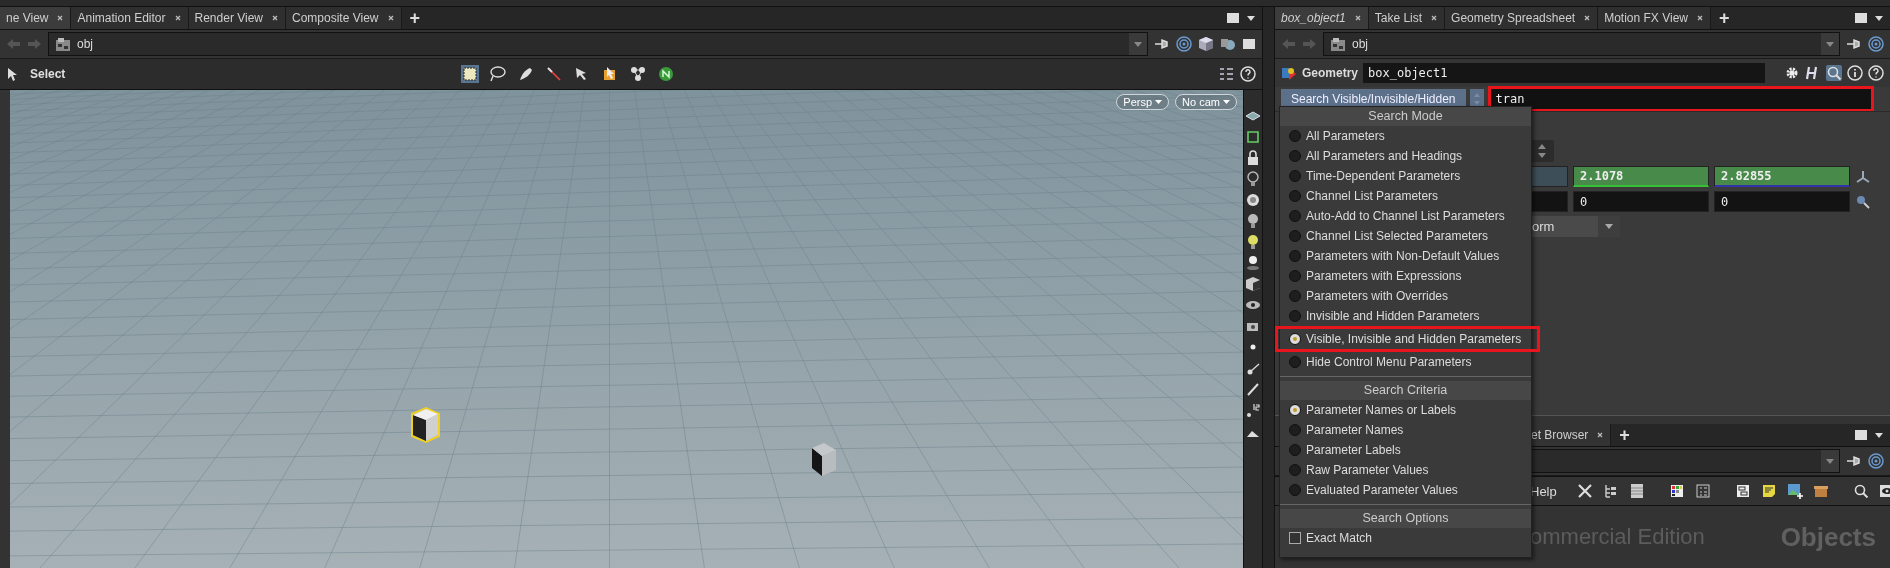  Describe the element at coordinates (1794, 491) in the screenshot. I see `image-add-icon` at that location.